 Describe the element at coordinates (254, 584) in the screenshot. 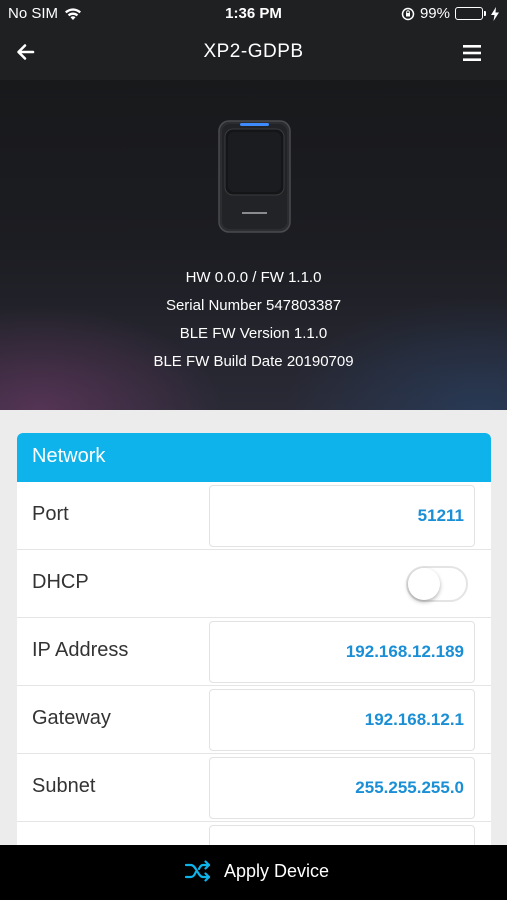

I see `dhcp-row: DHCP` at that location.